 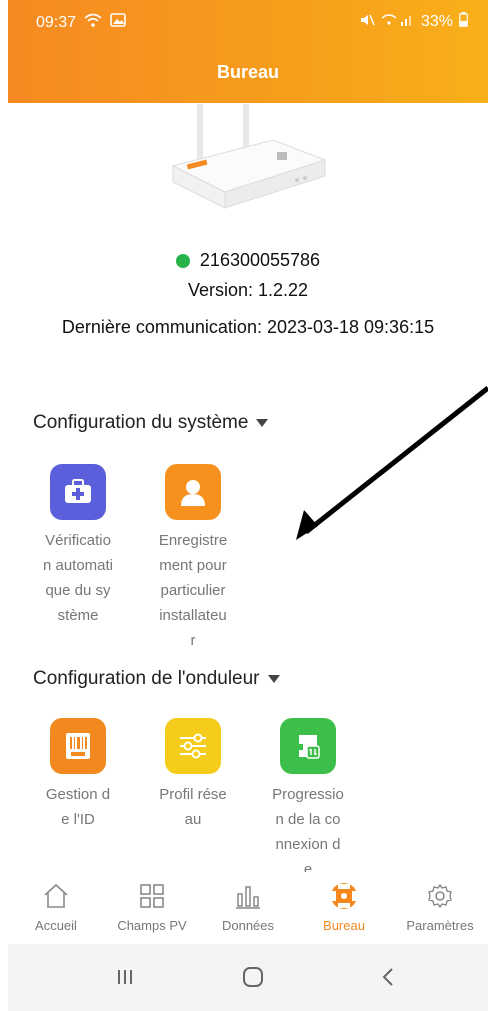 What do you see at coordinates (248, 896) in the screenshot?
I see `bar-chart-icon` at bounding box center [248, 896].